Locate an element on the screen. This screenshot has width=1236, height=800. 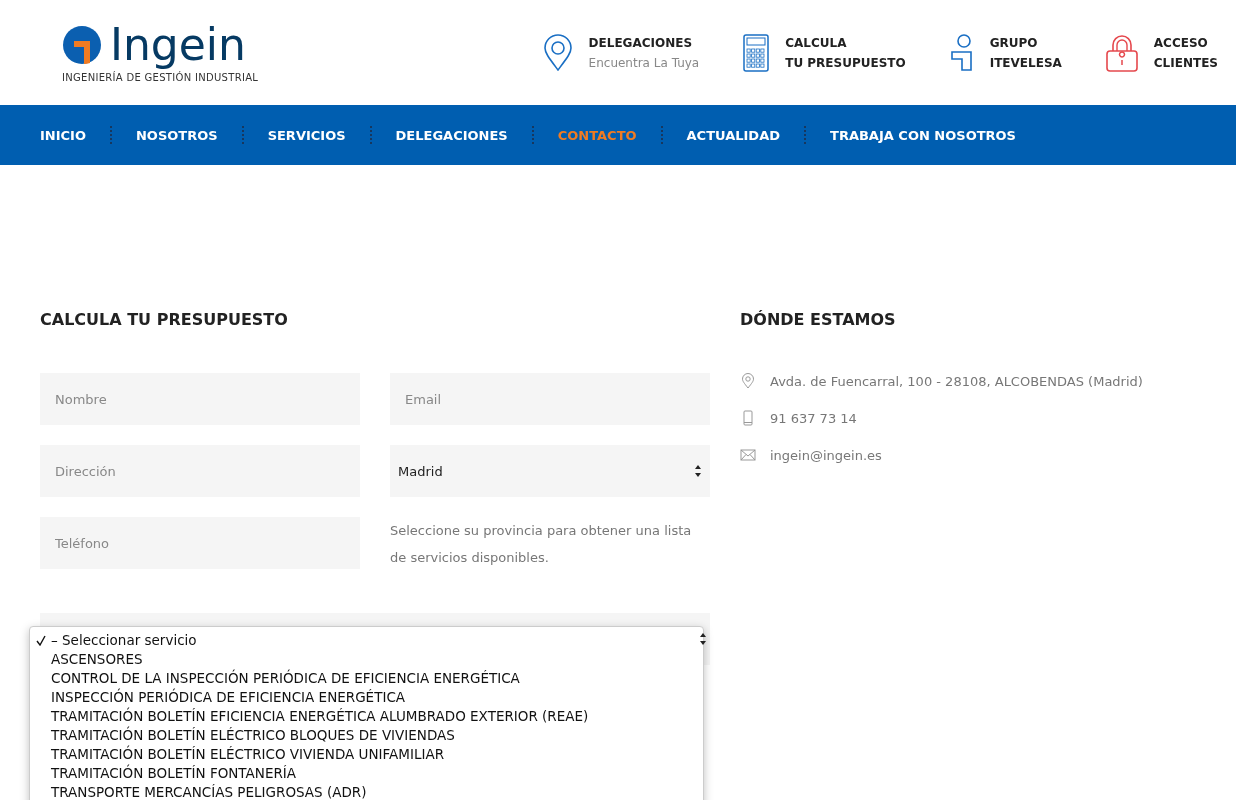
input-field: Dirección is located at coordinates (200, 471).